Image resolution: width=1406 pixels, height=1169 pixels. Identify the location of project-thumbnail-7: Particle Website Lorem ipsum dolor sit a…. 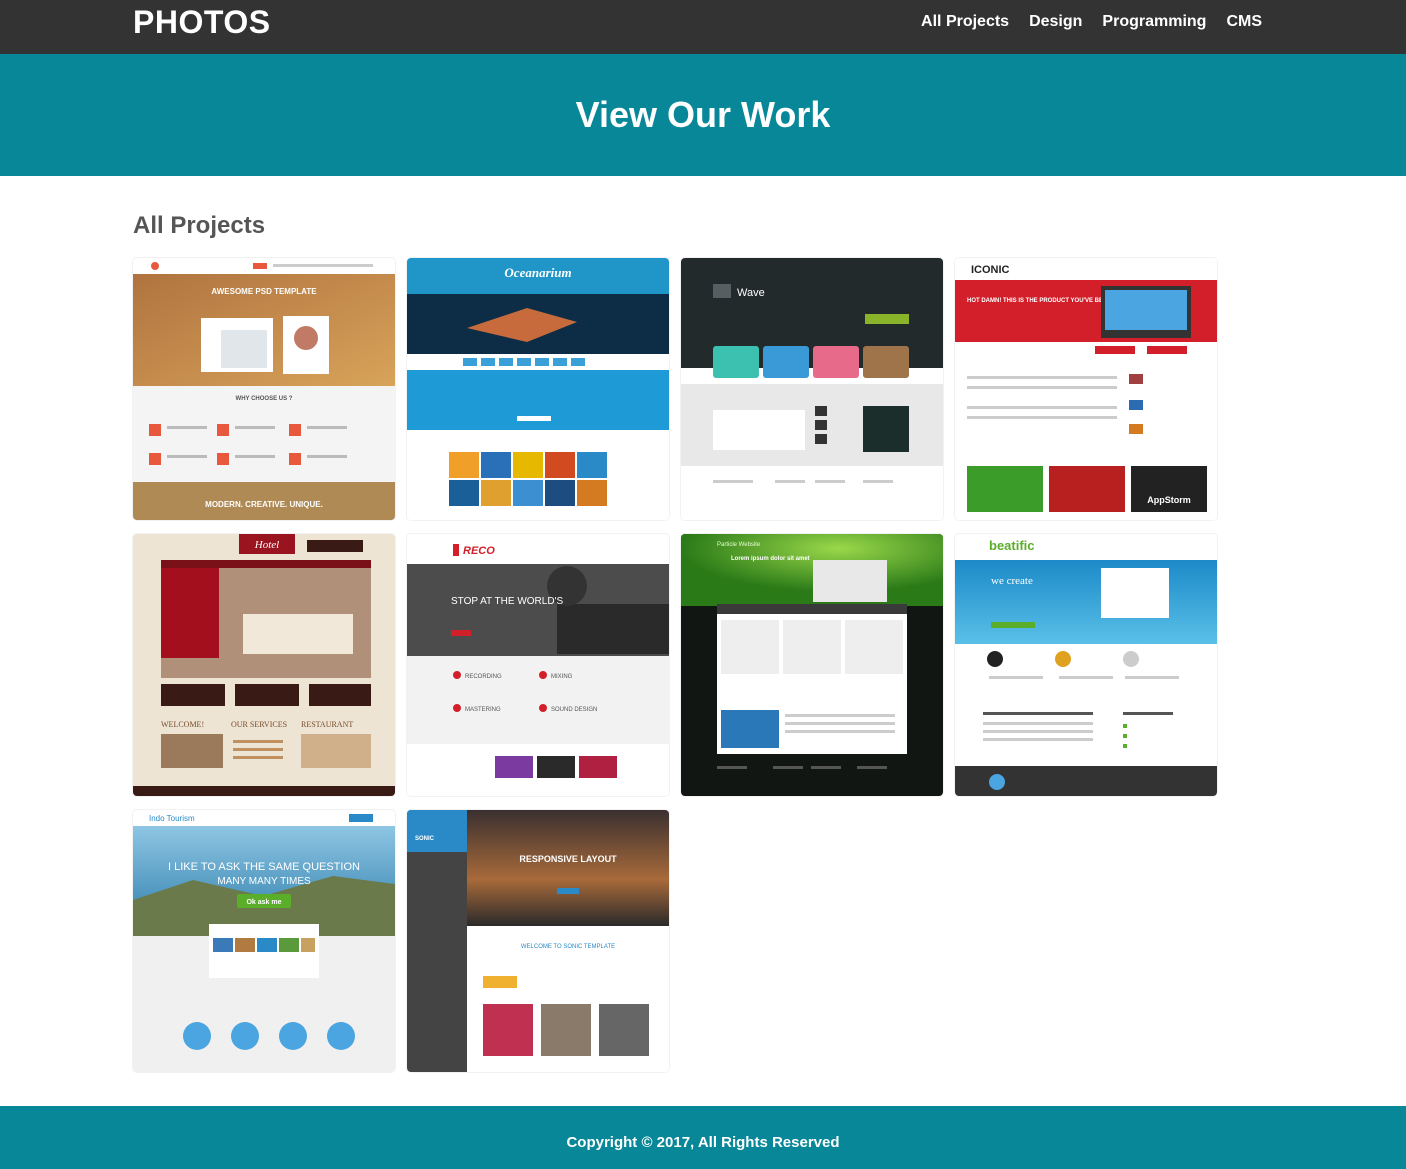
(812, 665).